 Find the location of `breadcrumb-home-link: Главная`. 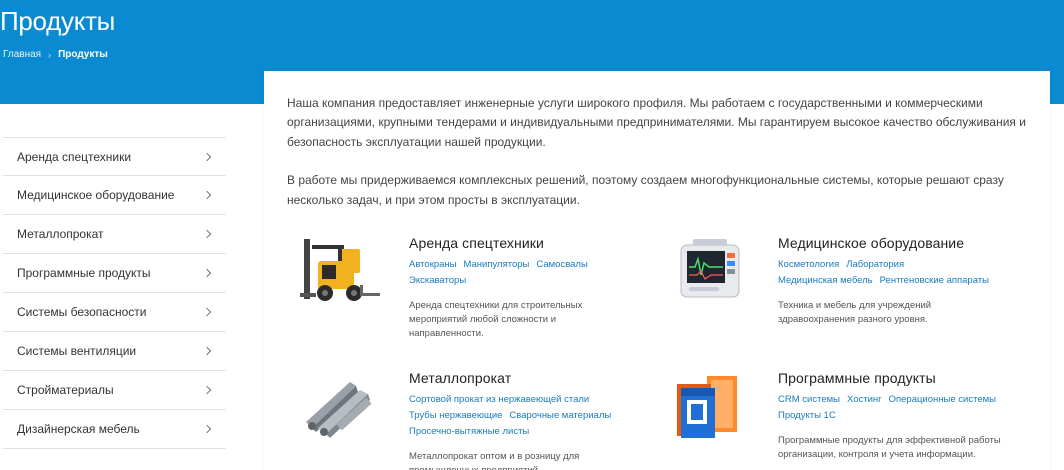

breadcrumb-home-link: Главная is located at coordinates (22, 54).